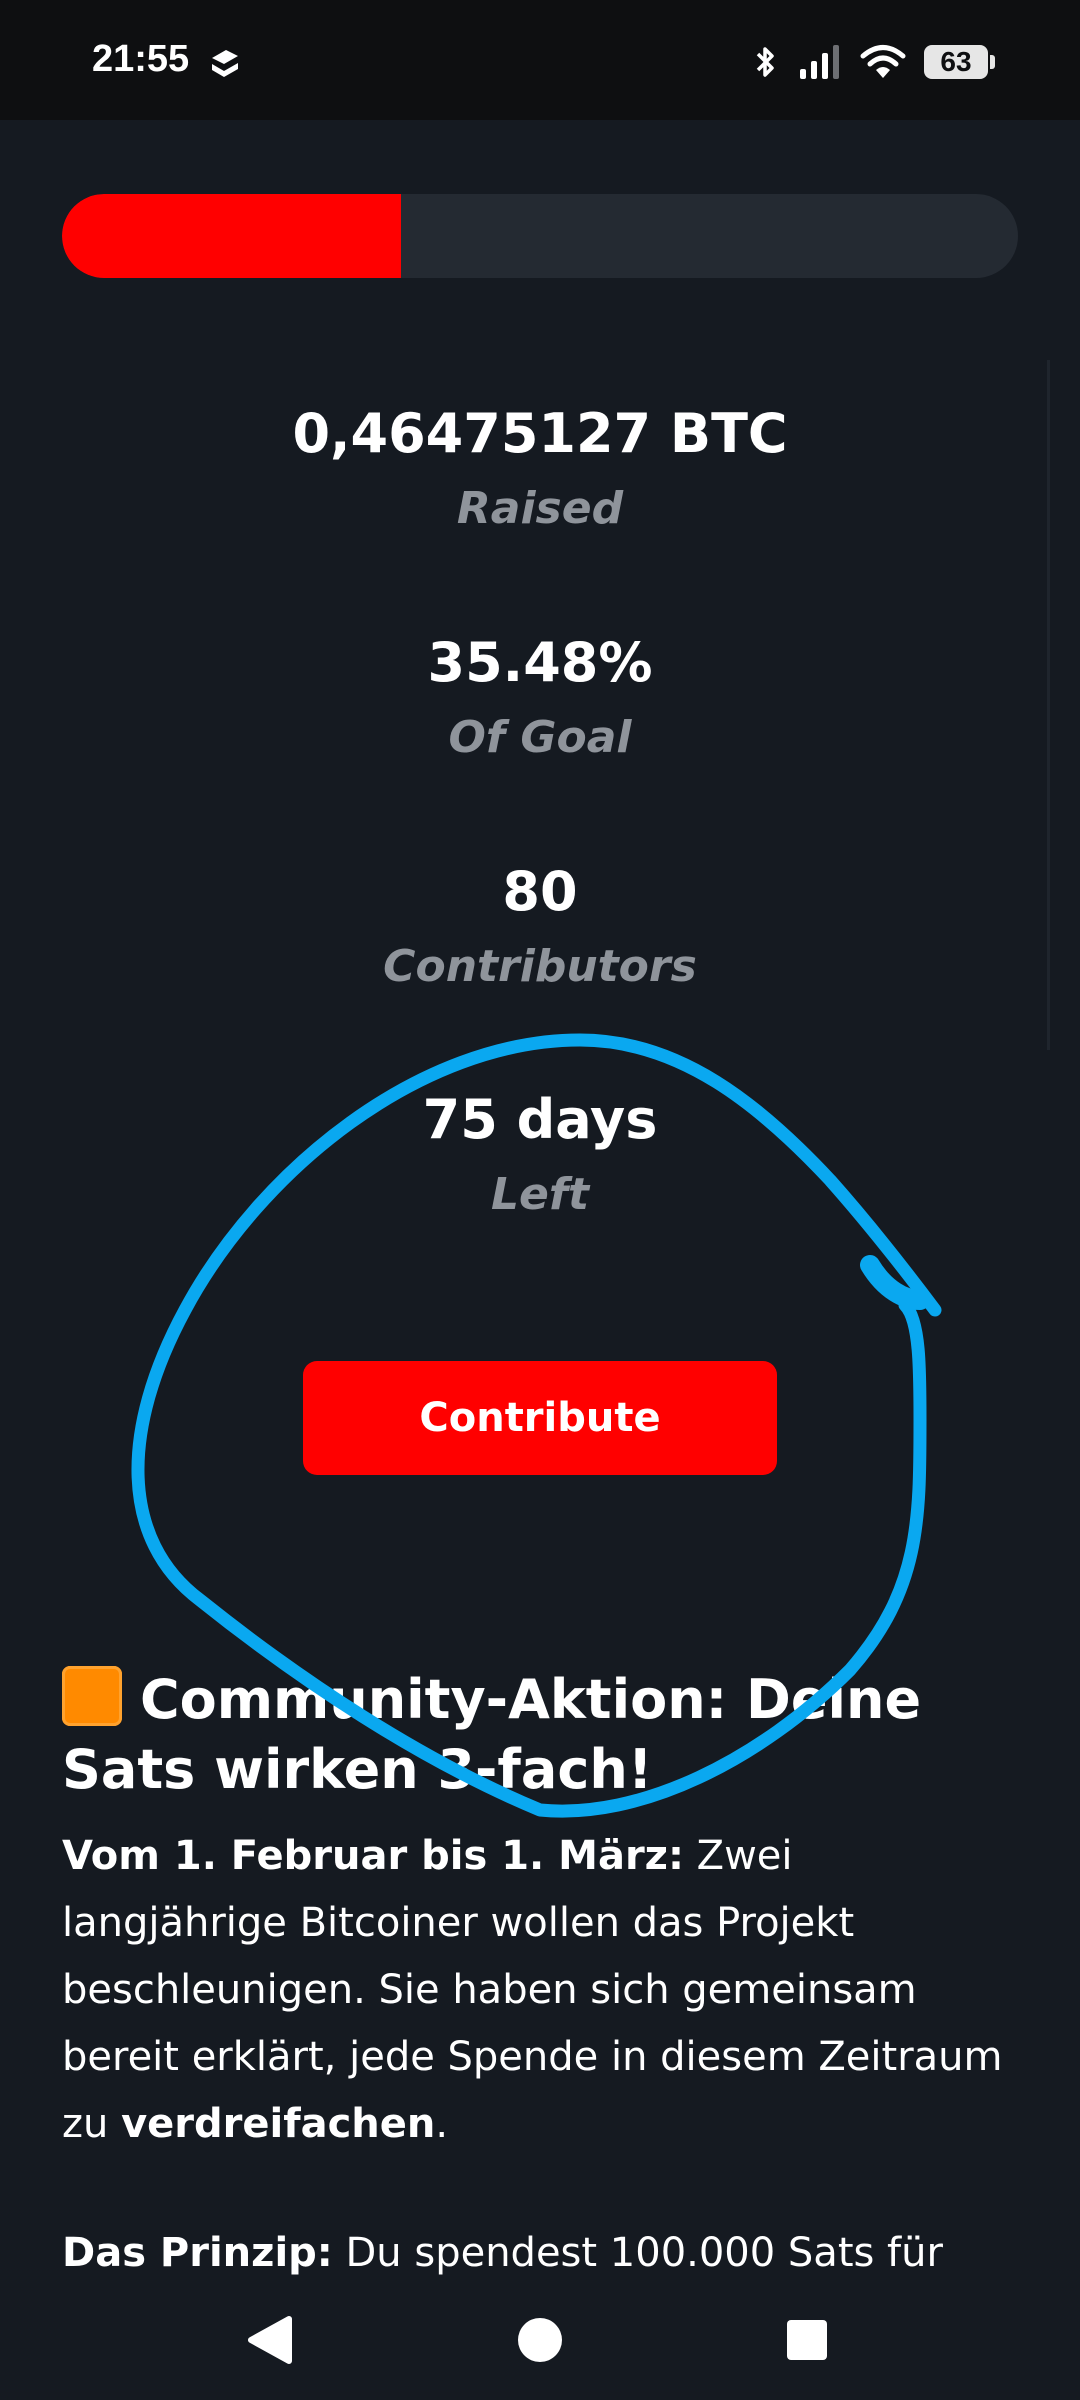 The width and height of the screenshot is (1080, 2400). I want to click on bluetooth-icon, so click(765, 62).